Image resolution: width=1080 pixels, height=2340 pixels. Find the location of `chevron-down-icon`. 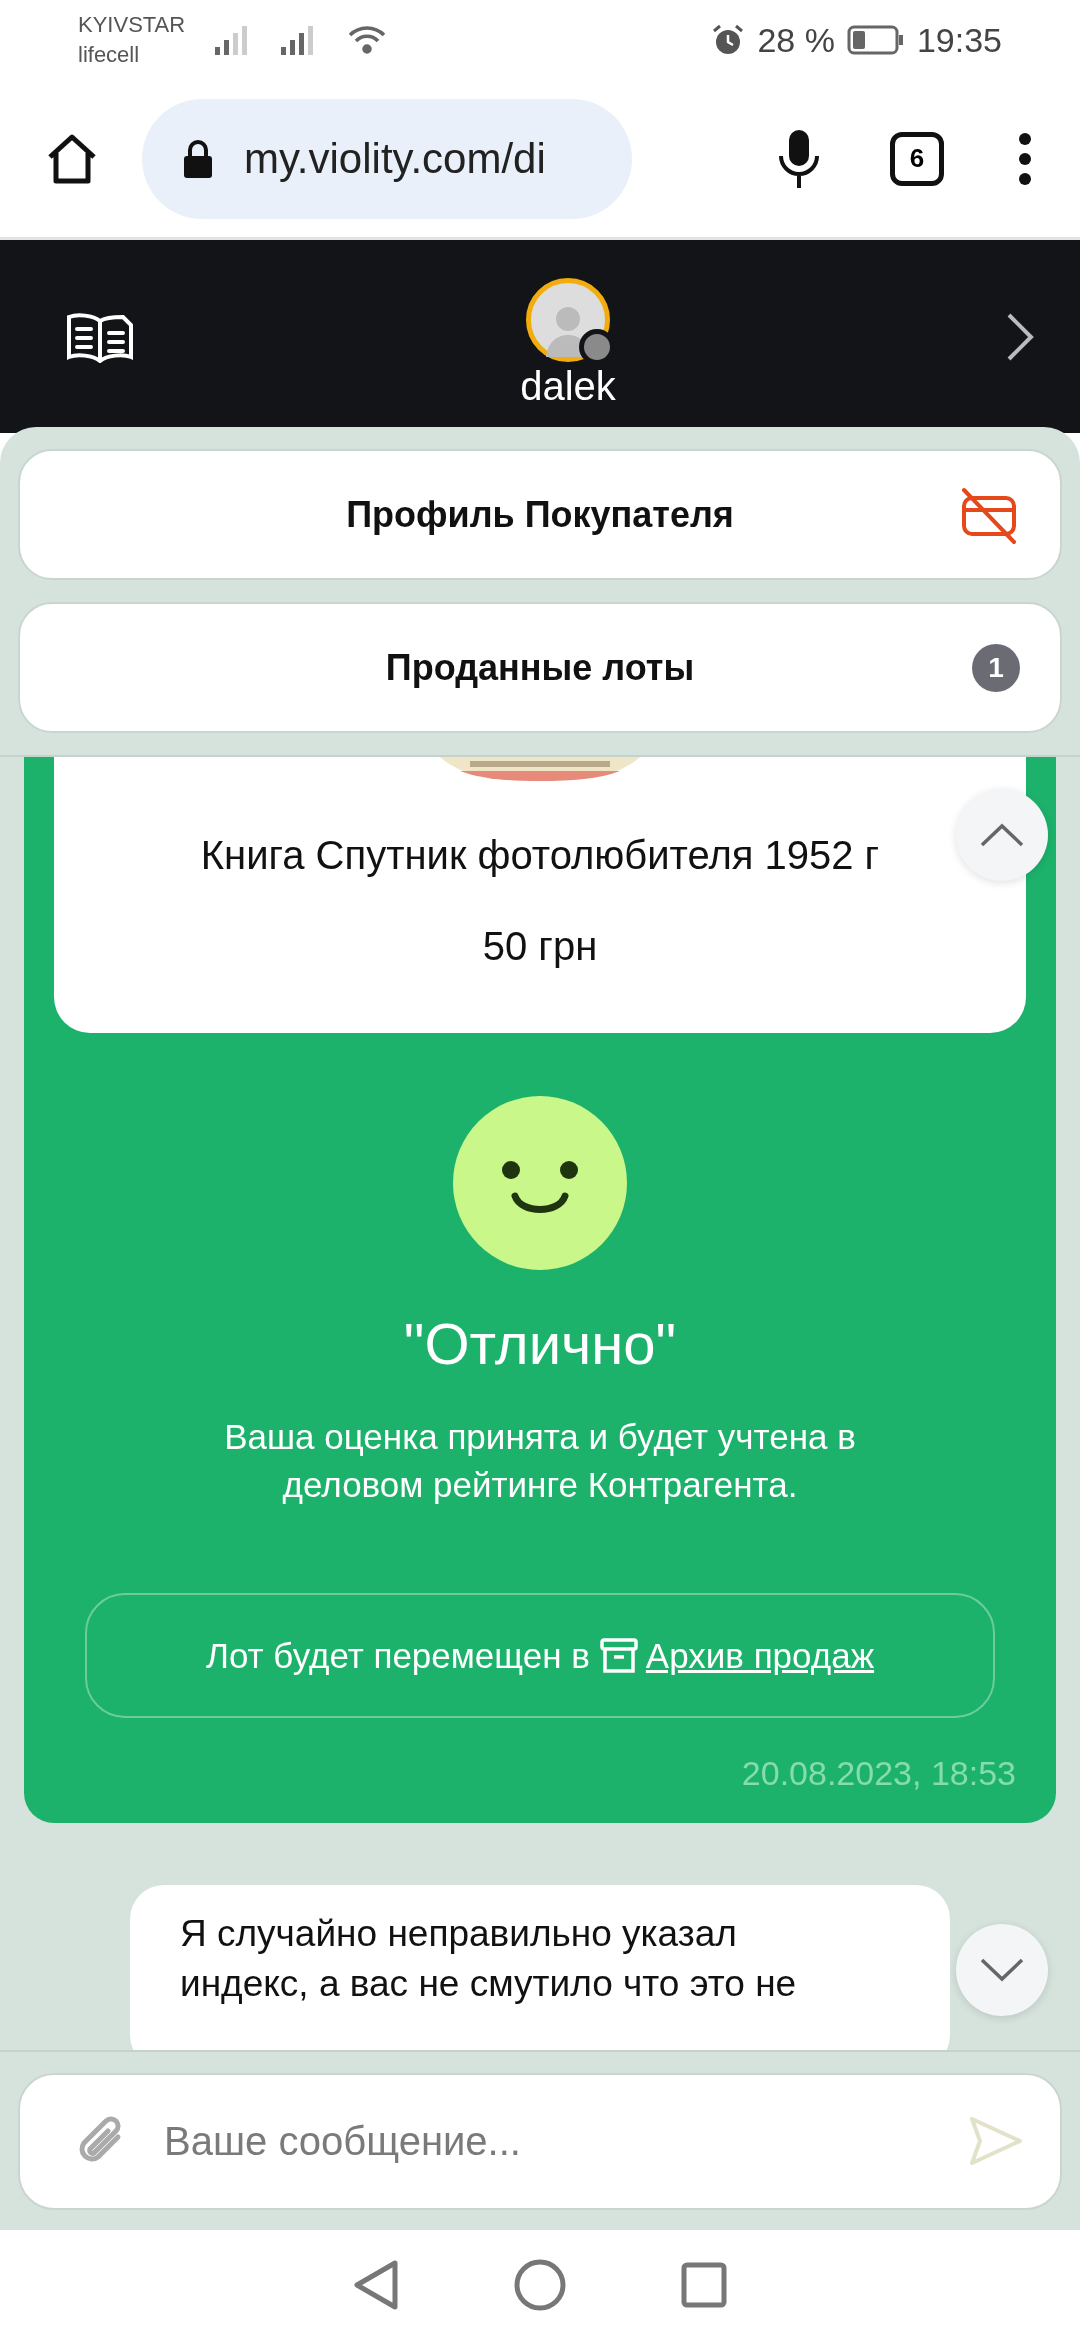

chevron-down-icon is located at coordinates (1002, 1970).